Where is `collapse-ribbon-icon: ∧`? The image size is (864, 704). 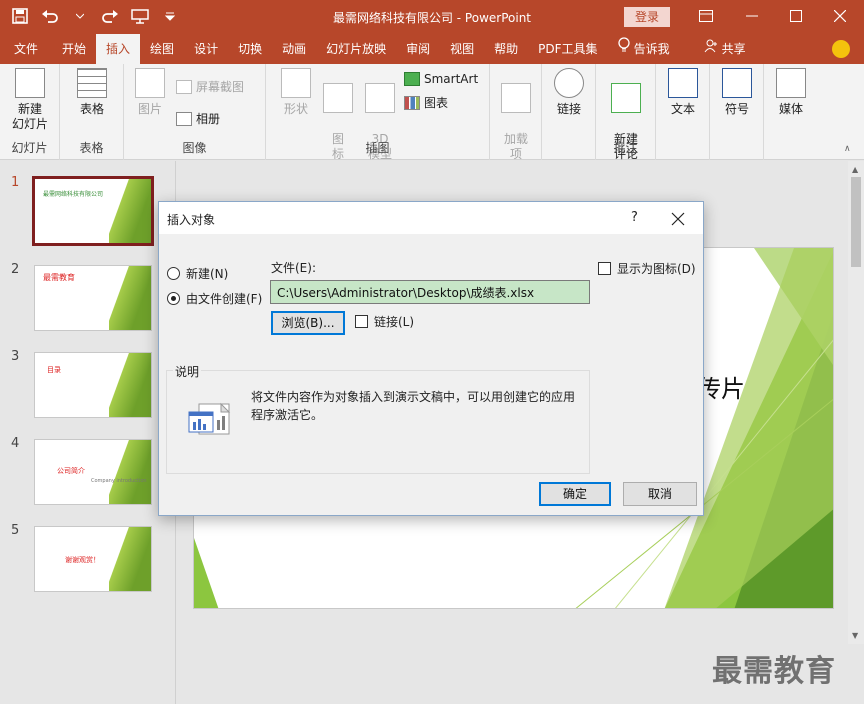
collapse-ribbon-icon: ∧ is located at coordinates (847, 149).